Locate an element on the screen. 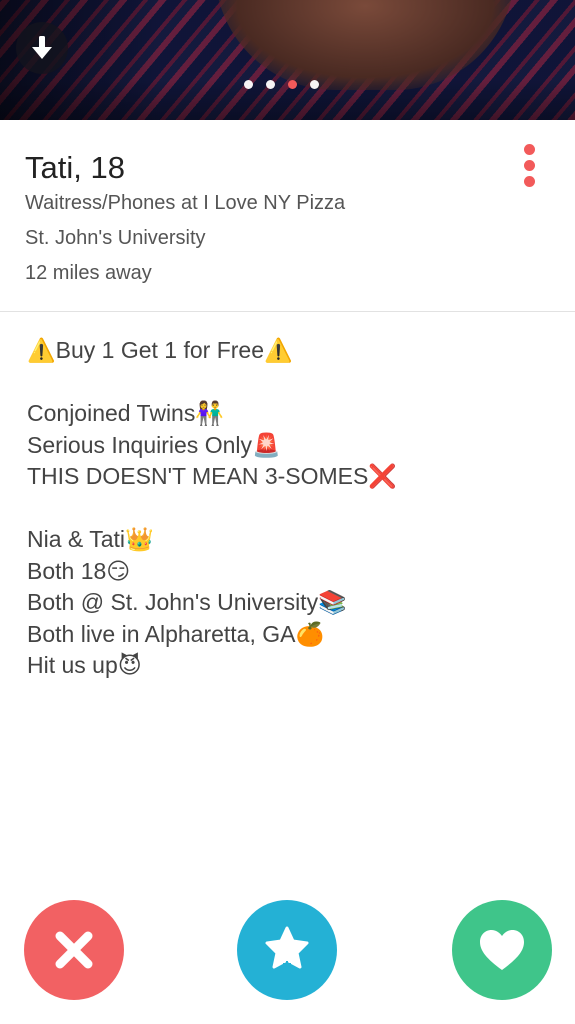 The image size is (575, 1024). nope-button is located at coordinates (74, 950).